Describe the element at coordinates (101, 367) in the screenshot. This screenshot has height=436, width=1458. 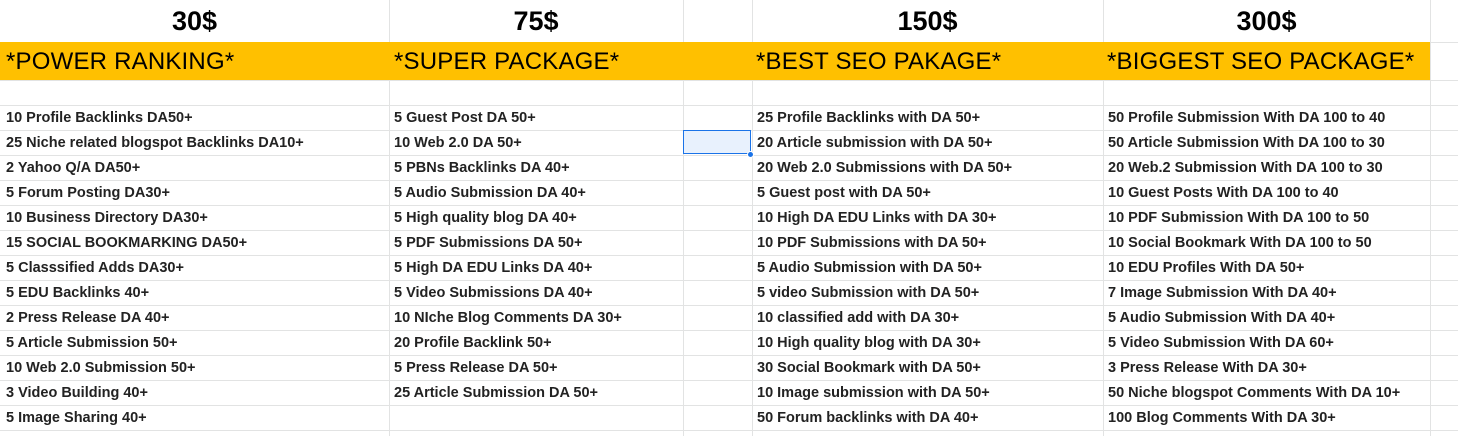
I see `list-item: 10 Web 2.0 Submission 50+` at that location.